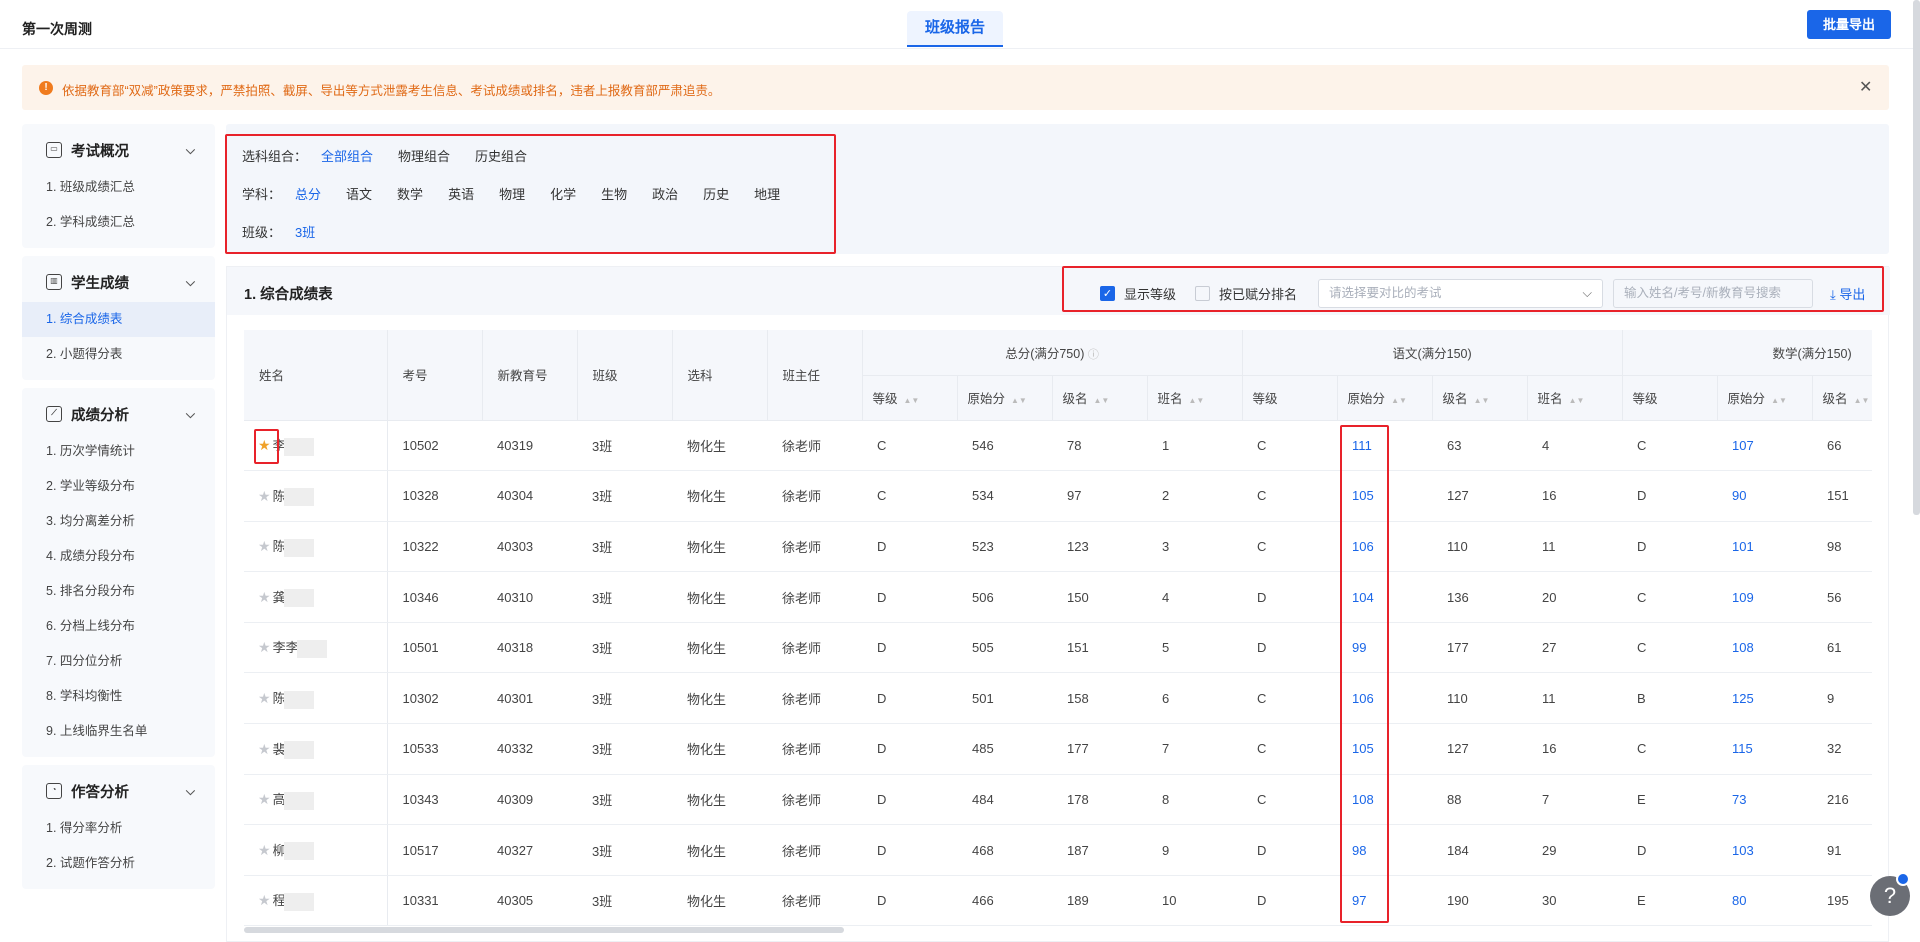 This screenshot has height=942, width=1920. What do you see at coordinates (1865, 87) in the screenshot?
I see `close-icon: ✕` at bounding box center [1865, 87].